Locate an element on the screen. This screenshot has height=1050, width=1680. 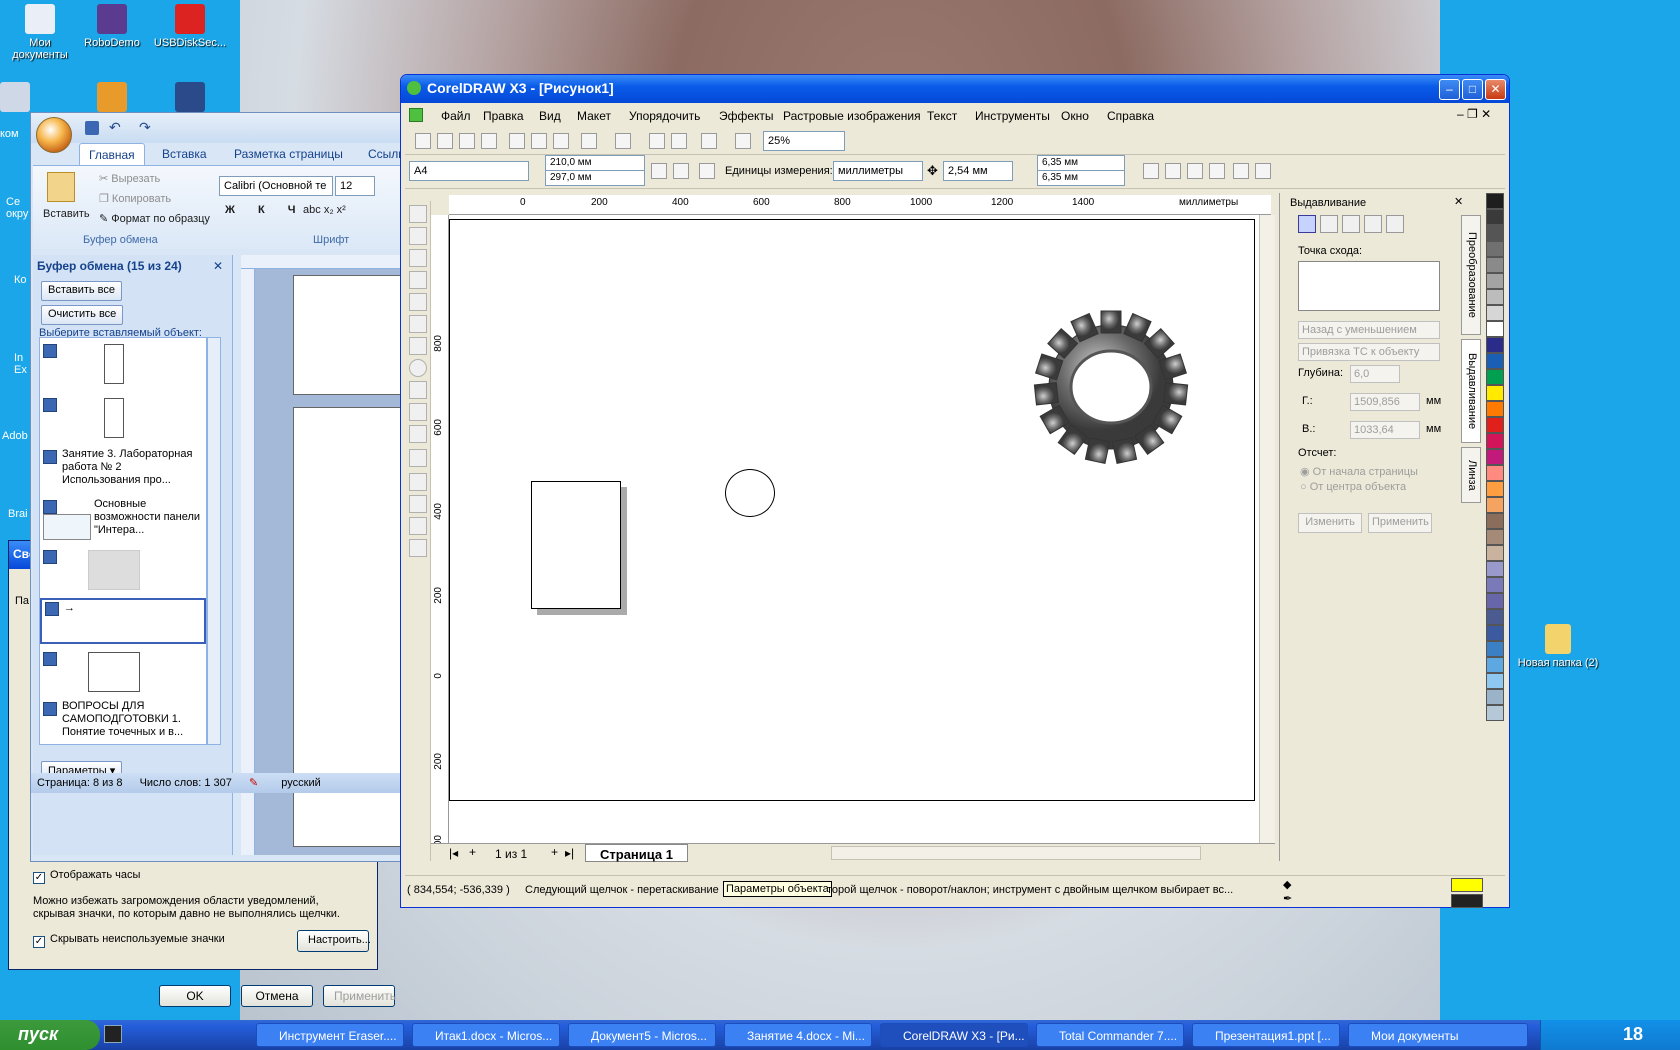
print-icon is located at coordinates (489, 141).